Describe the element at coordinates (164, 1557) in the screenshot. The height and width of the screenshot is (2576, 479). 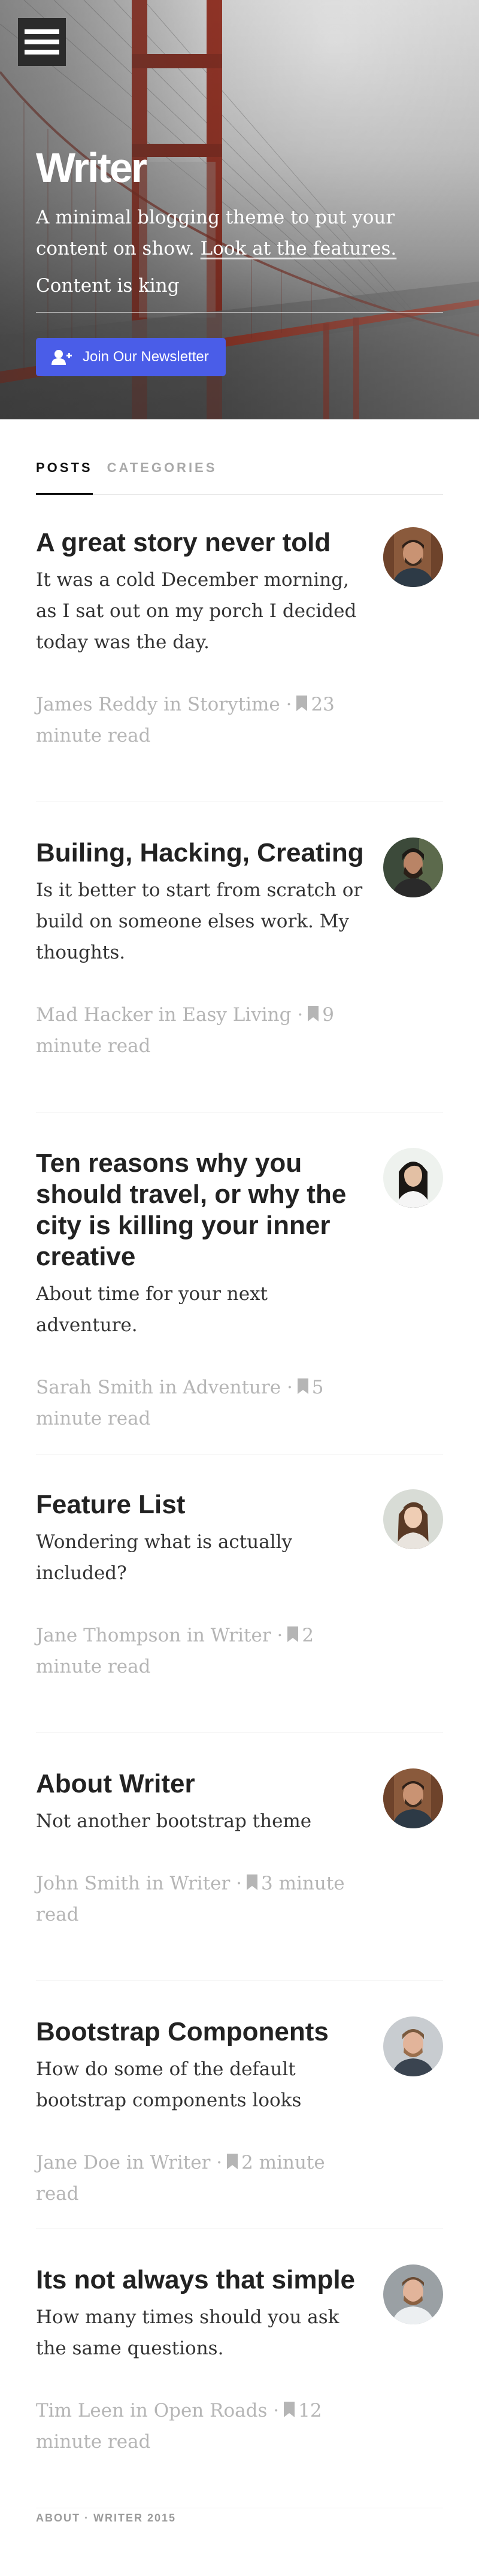
I see `post-excerpt: Wondering what is actually included?` at that location.